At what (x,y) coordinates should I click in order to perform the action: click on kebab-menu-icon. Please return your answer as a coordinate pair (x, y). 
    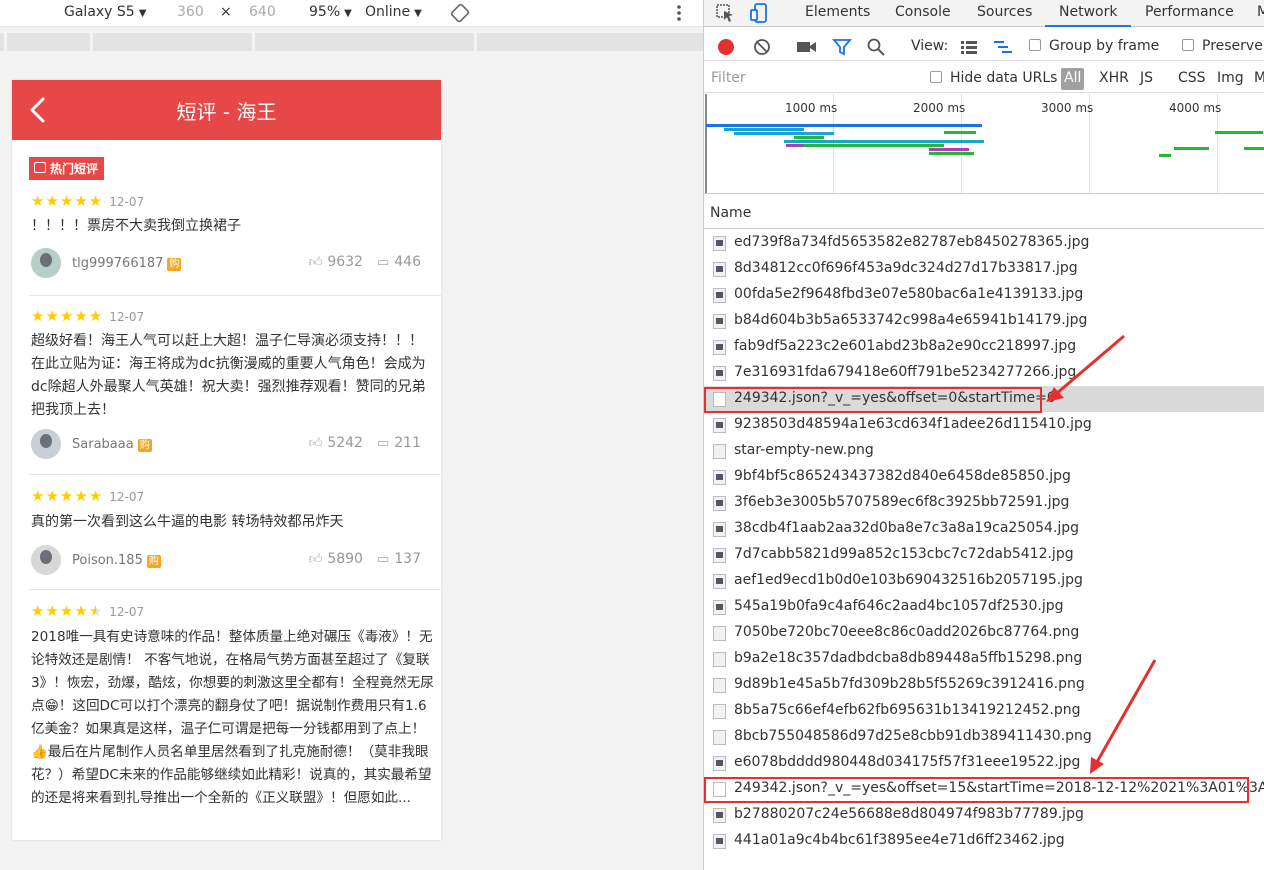
    Looking at the image, I should click on (679, 13).